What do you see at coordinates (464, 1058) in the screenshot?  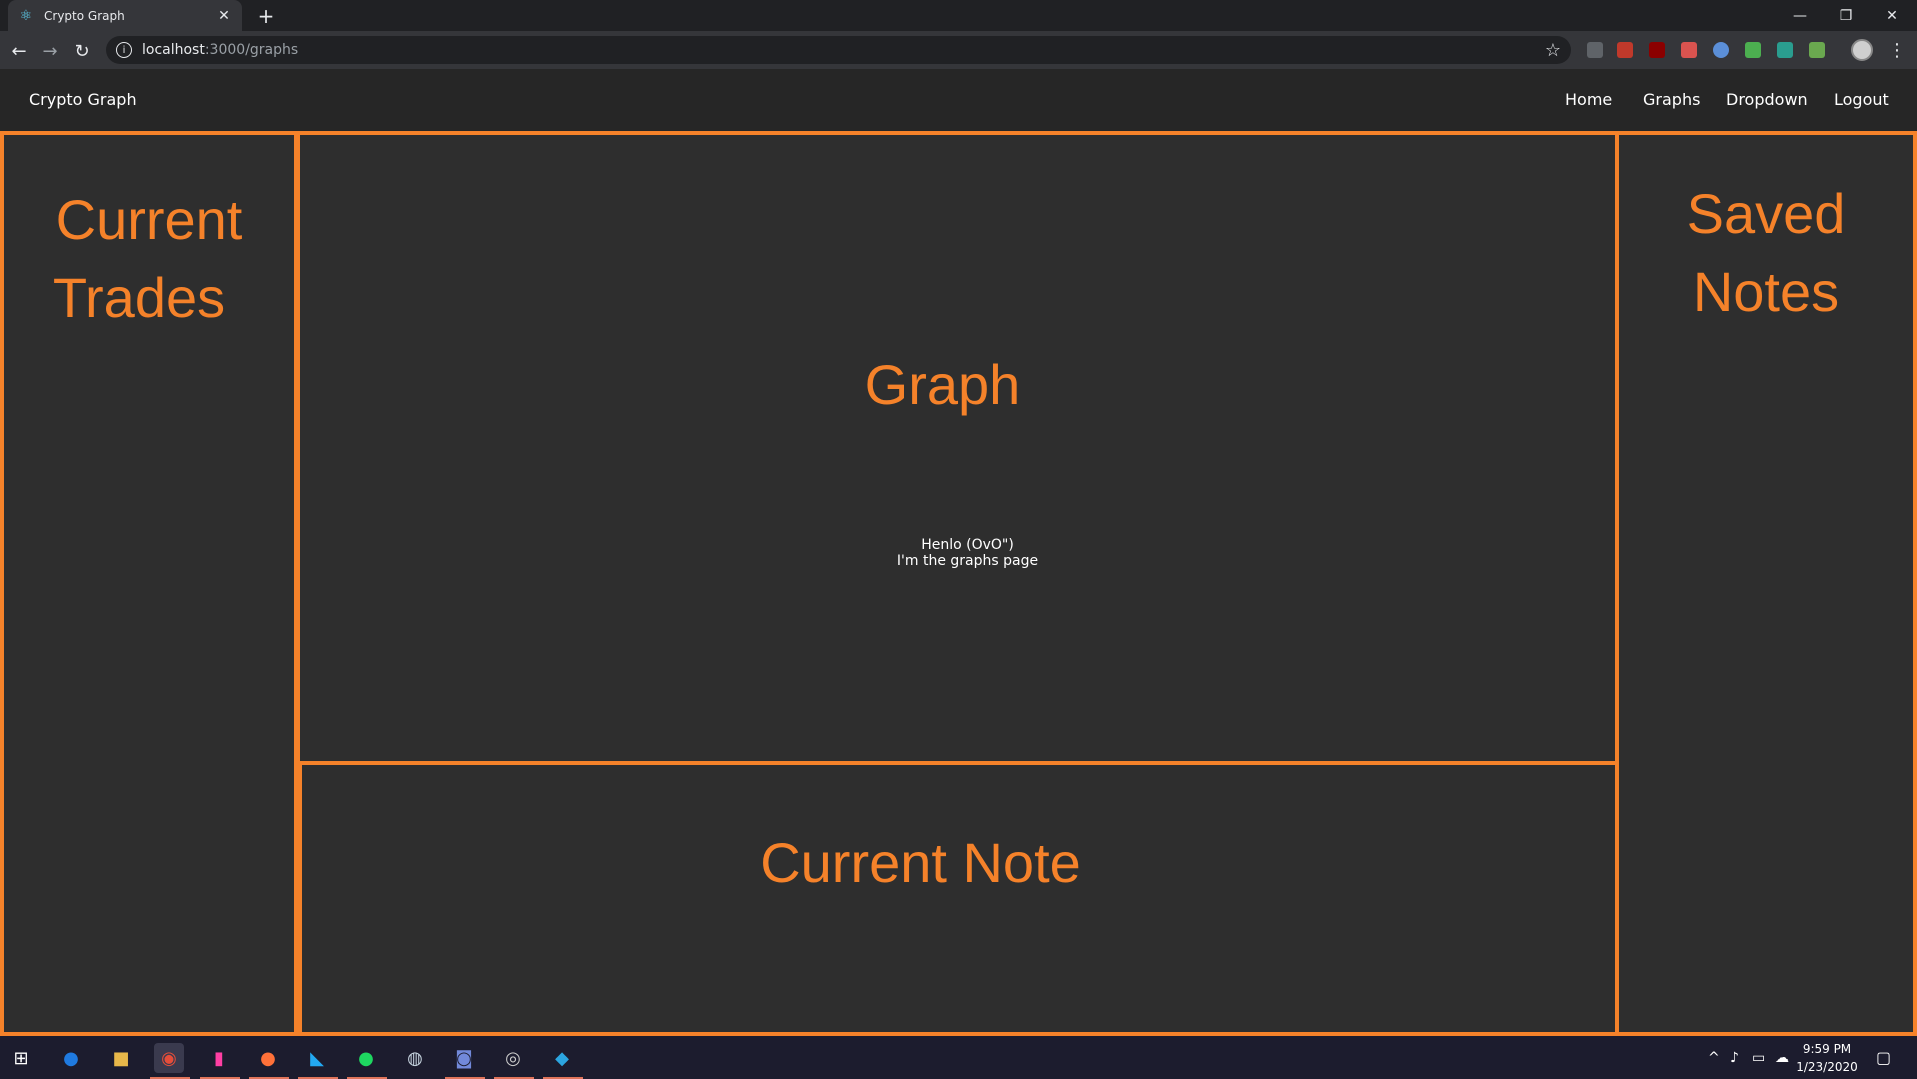 I see `discord-icon: ◙` at bounding box center [464, 1058].